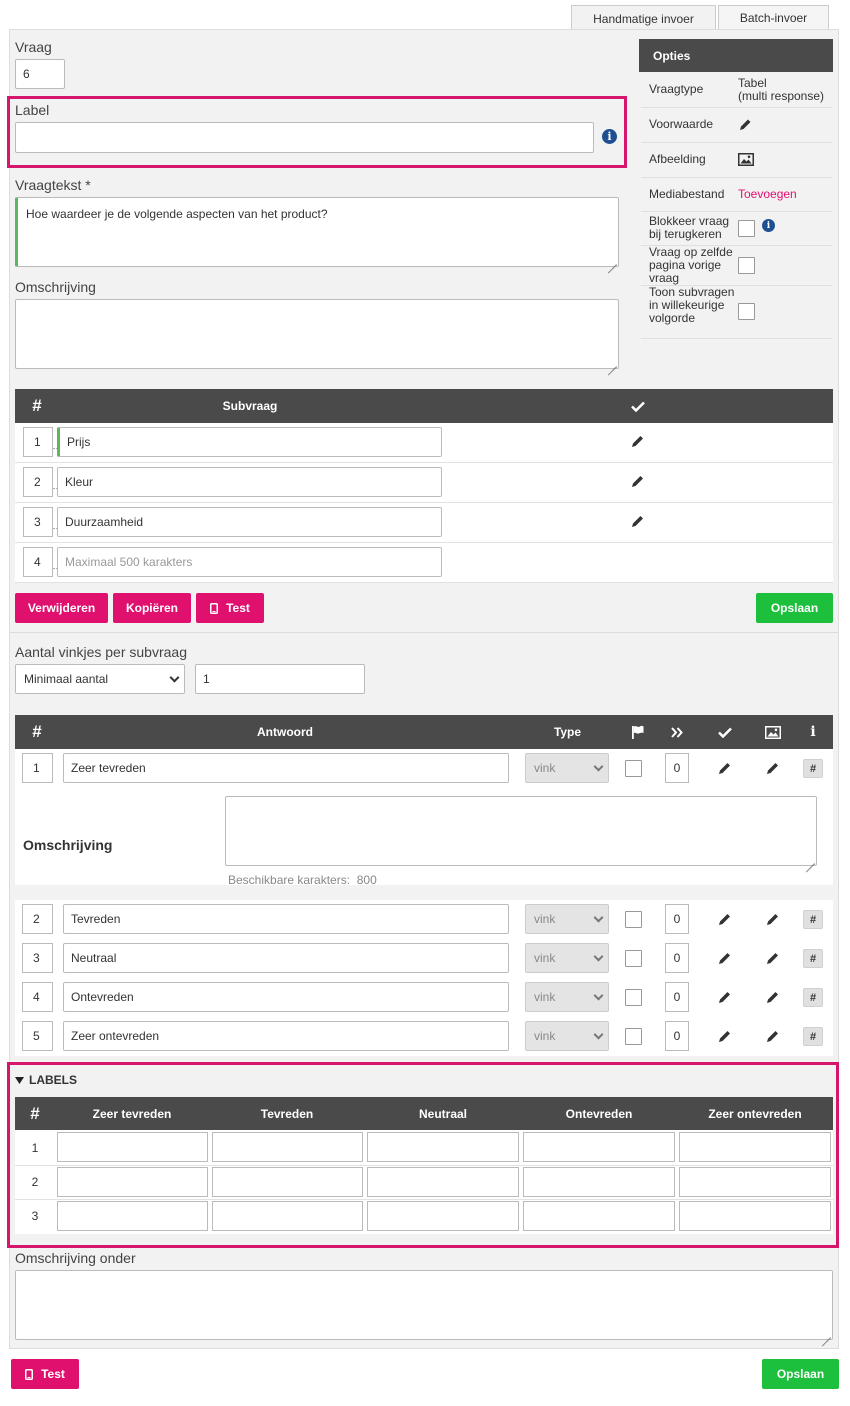 This screenshot has height=1406, width=850. I want to click on checks-mode-select: Minimaal aantal, so click(100, 679).